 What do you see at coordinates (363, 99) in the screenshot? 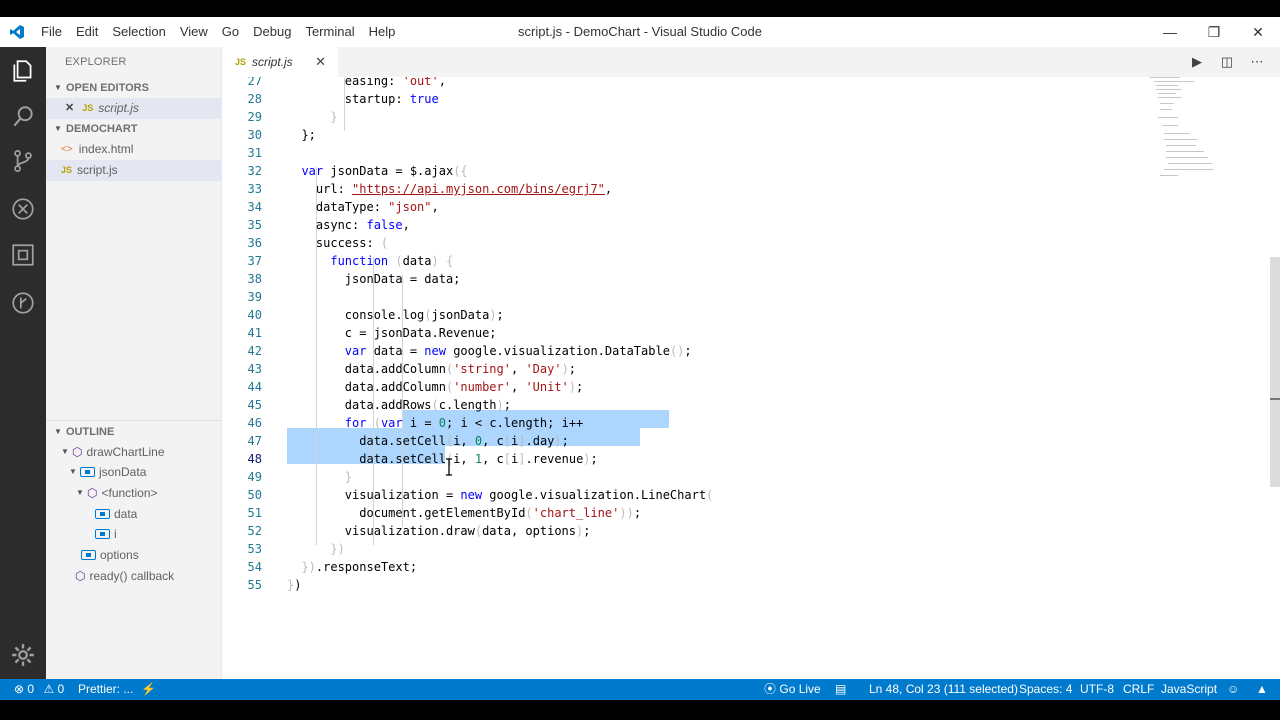
I see `code-line-28: startup: true` at bounding box center [363, 99].